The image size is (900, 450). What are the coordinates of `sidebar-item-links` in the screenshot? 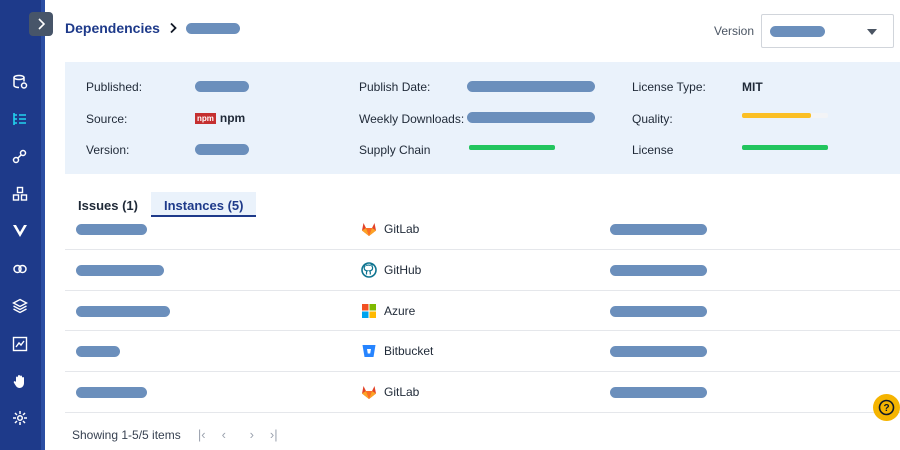 It's located at (20, 269).